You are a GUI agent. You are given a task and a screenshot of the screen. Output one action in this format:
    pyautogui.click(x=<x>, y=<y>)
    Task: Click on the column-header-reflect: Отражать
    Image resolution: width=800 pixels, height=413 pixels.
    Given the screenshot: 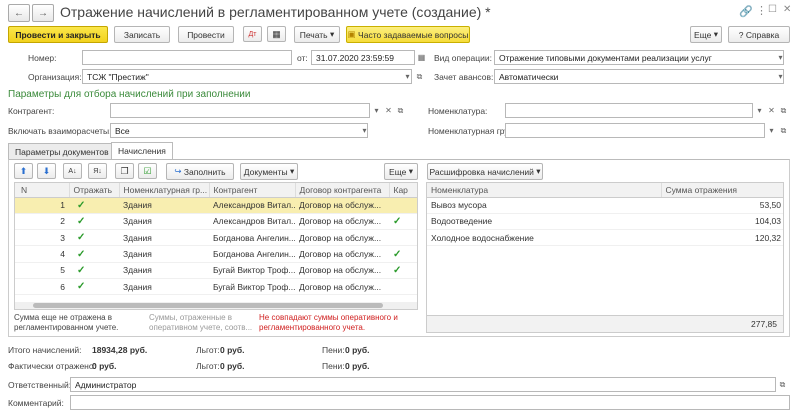 What is the action you would take?
    pyautogui.click(x=94, y=190)
    